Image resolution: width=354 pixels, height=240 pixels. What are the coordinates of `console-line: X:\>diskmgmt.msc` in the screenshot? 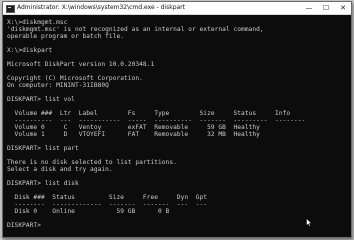 It's located at (37, 22).